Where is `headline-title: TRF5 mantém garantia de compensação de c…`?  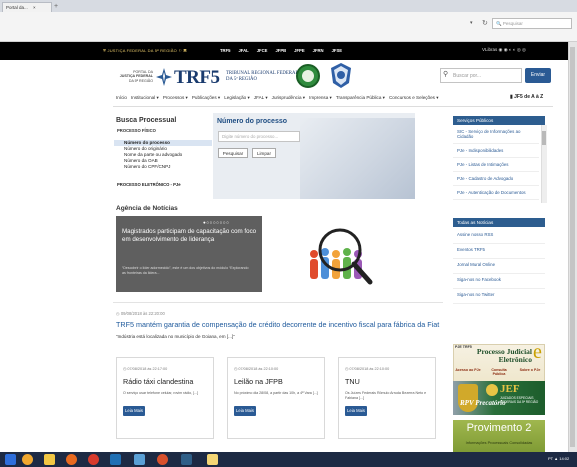
headline-title: TRF5 mantém garantia de compensação de c… is located at coordinates (281, 324).